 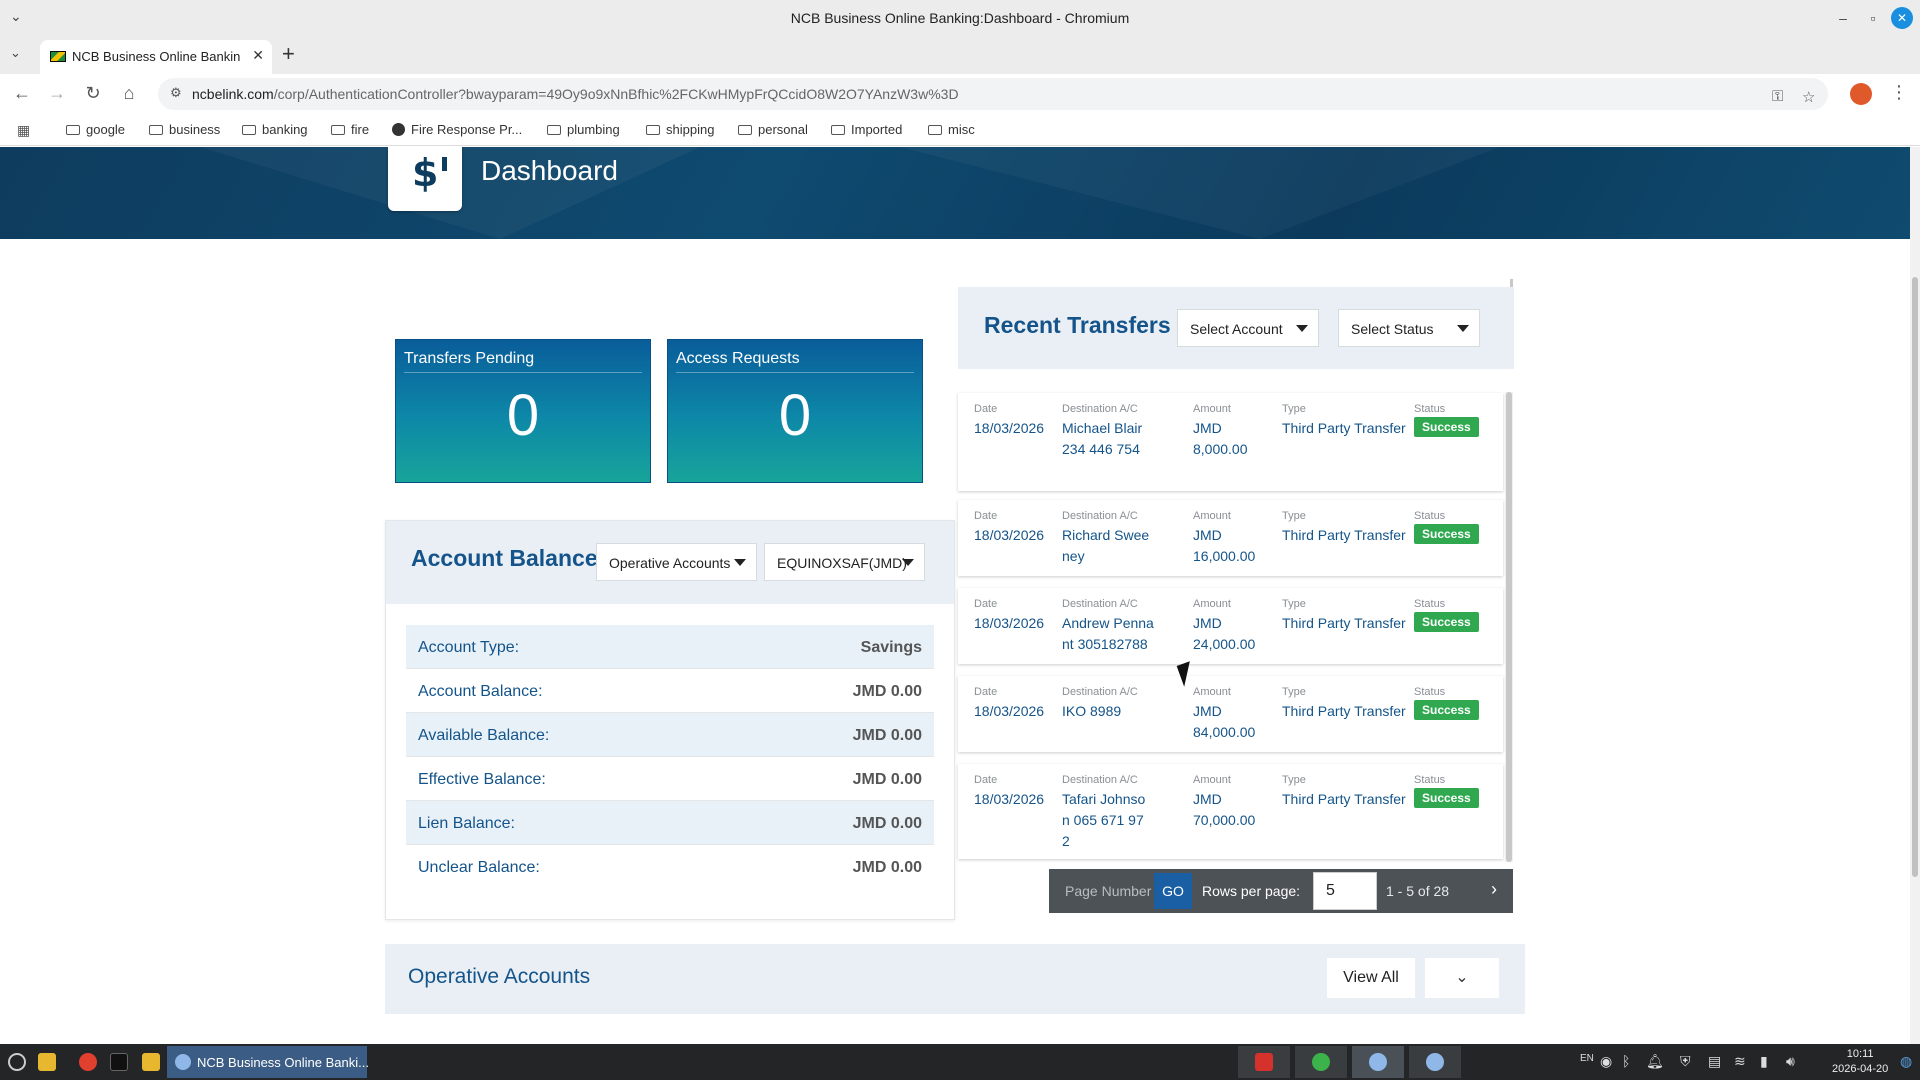 I want to click on bell-icon: 🔔︎, so click(x=1655, y=1061).